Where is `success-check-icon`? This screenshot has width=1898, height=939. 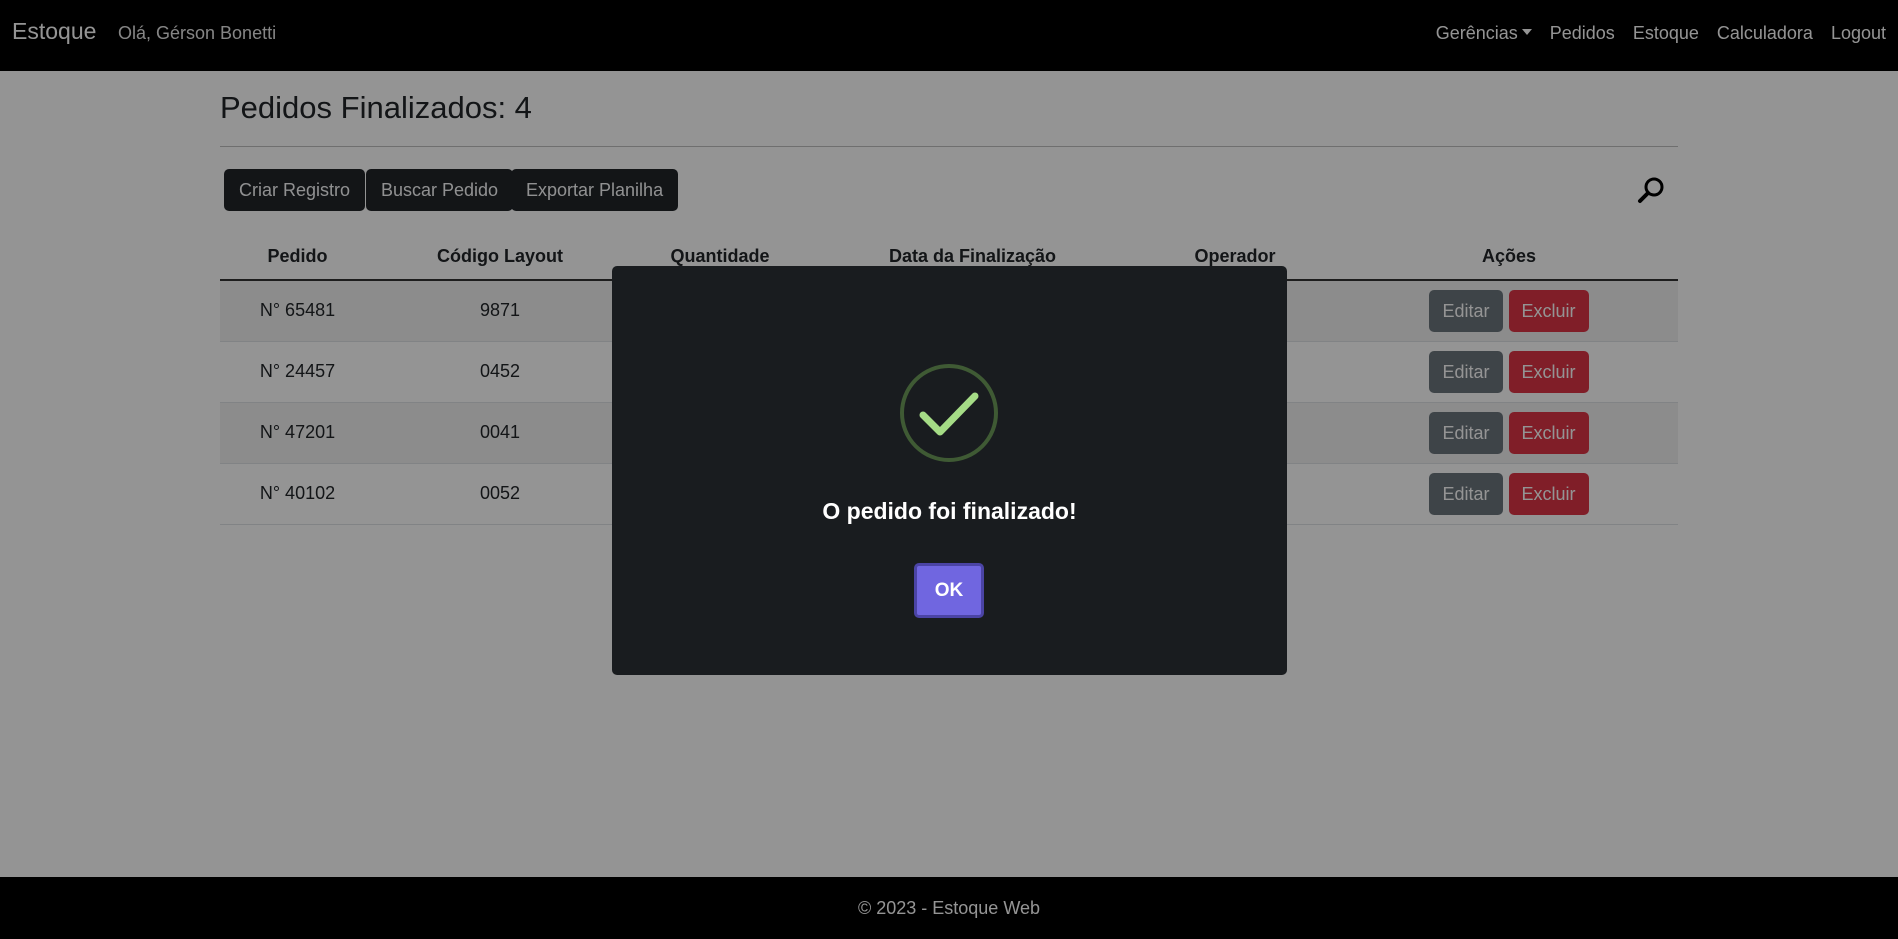 success-check-icon is located at coordinates (949, 413).